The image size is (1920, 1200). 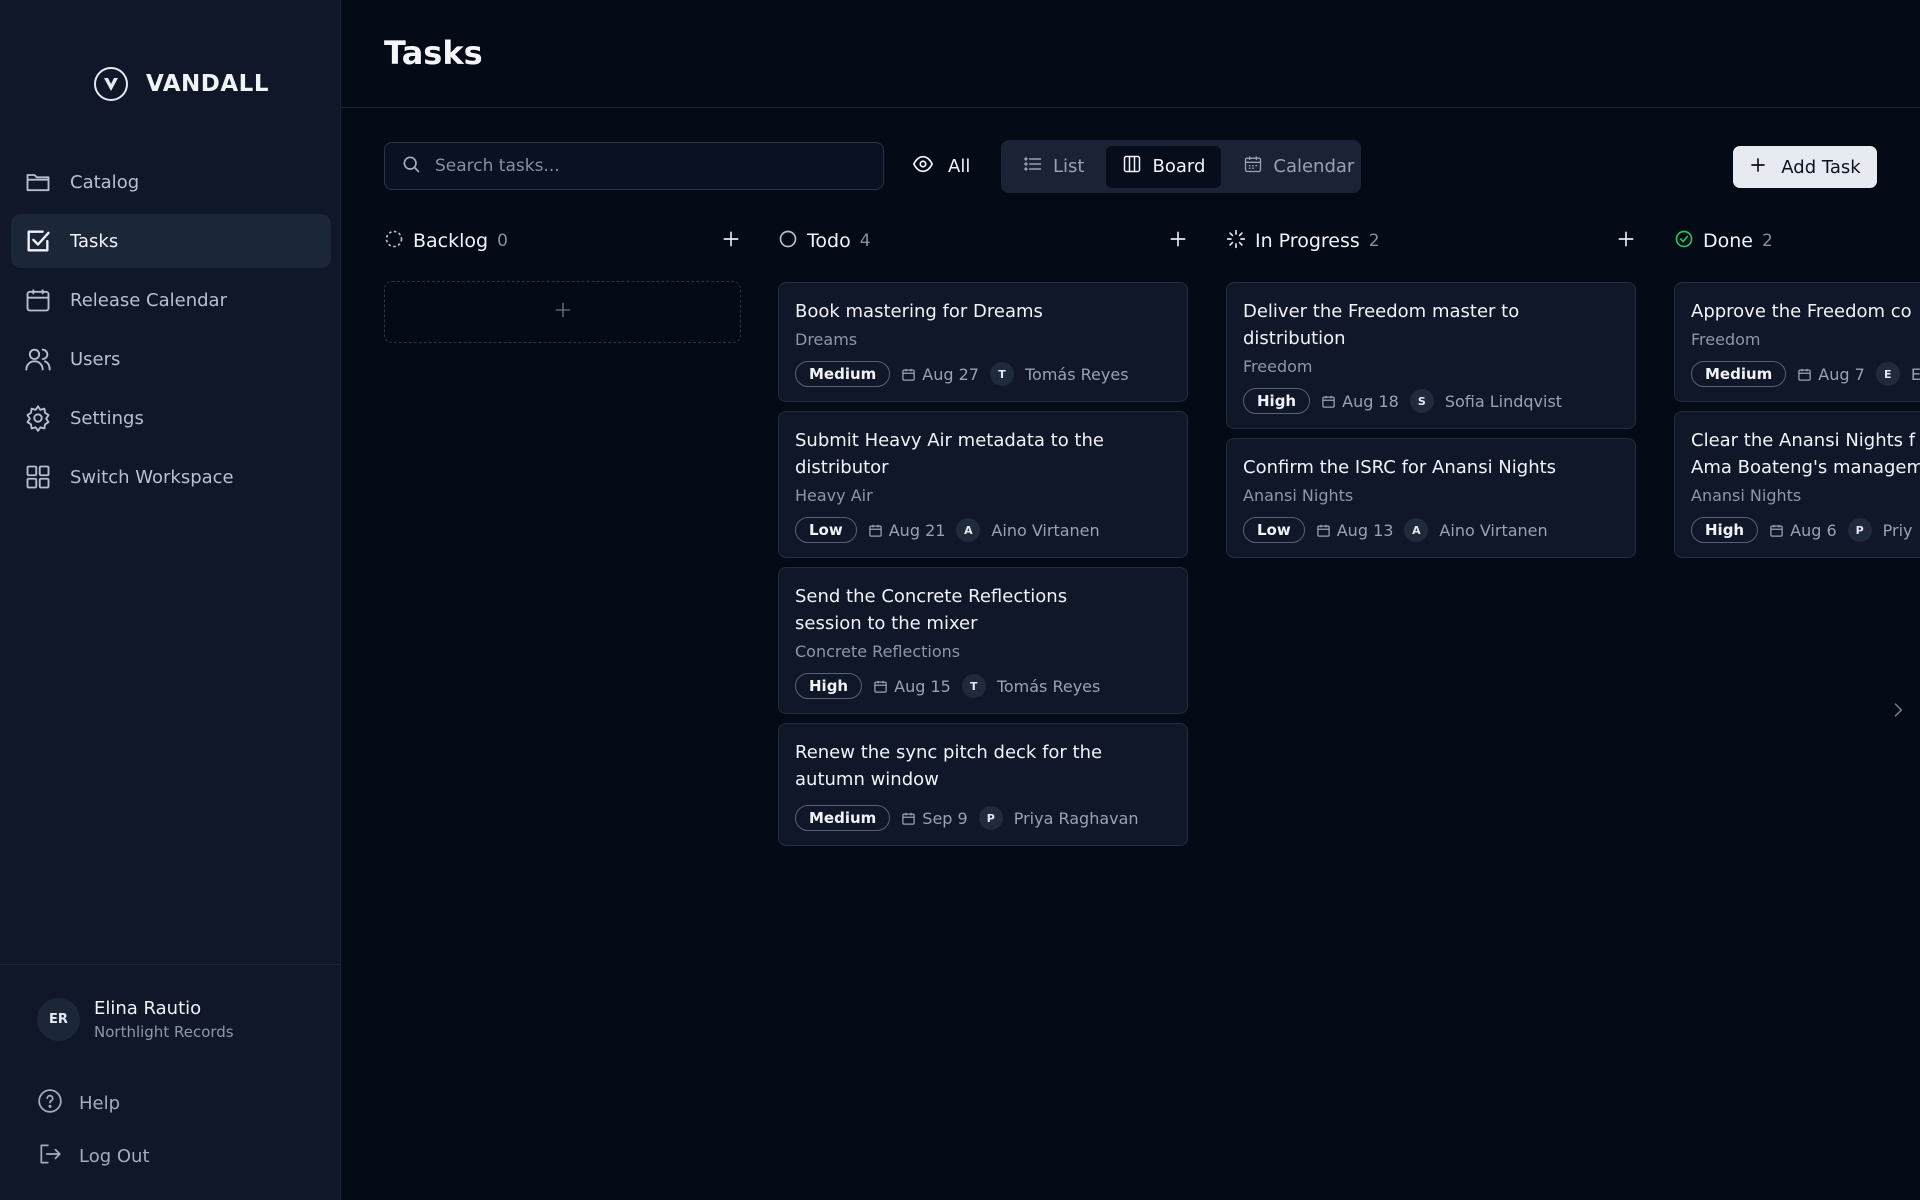 What do you see at coordinates (1805, 167) in the screenshot?
I see `add-task-button: Add Task` at bounding box center [1805, 167].